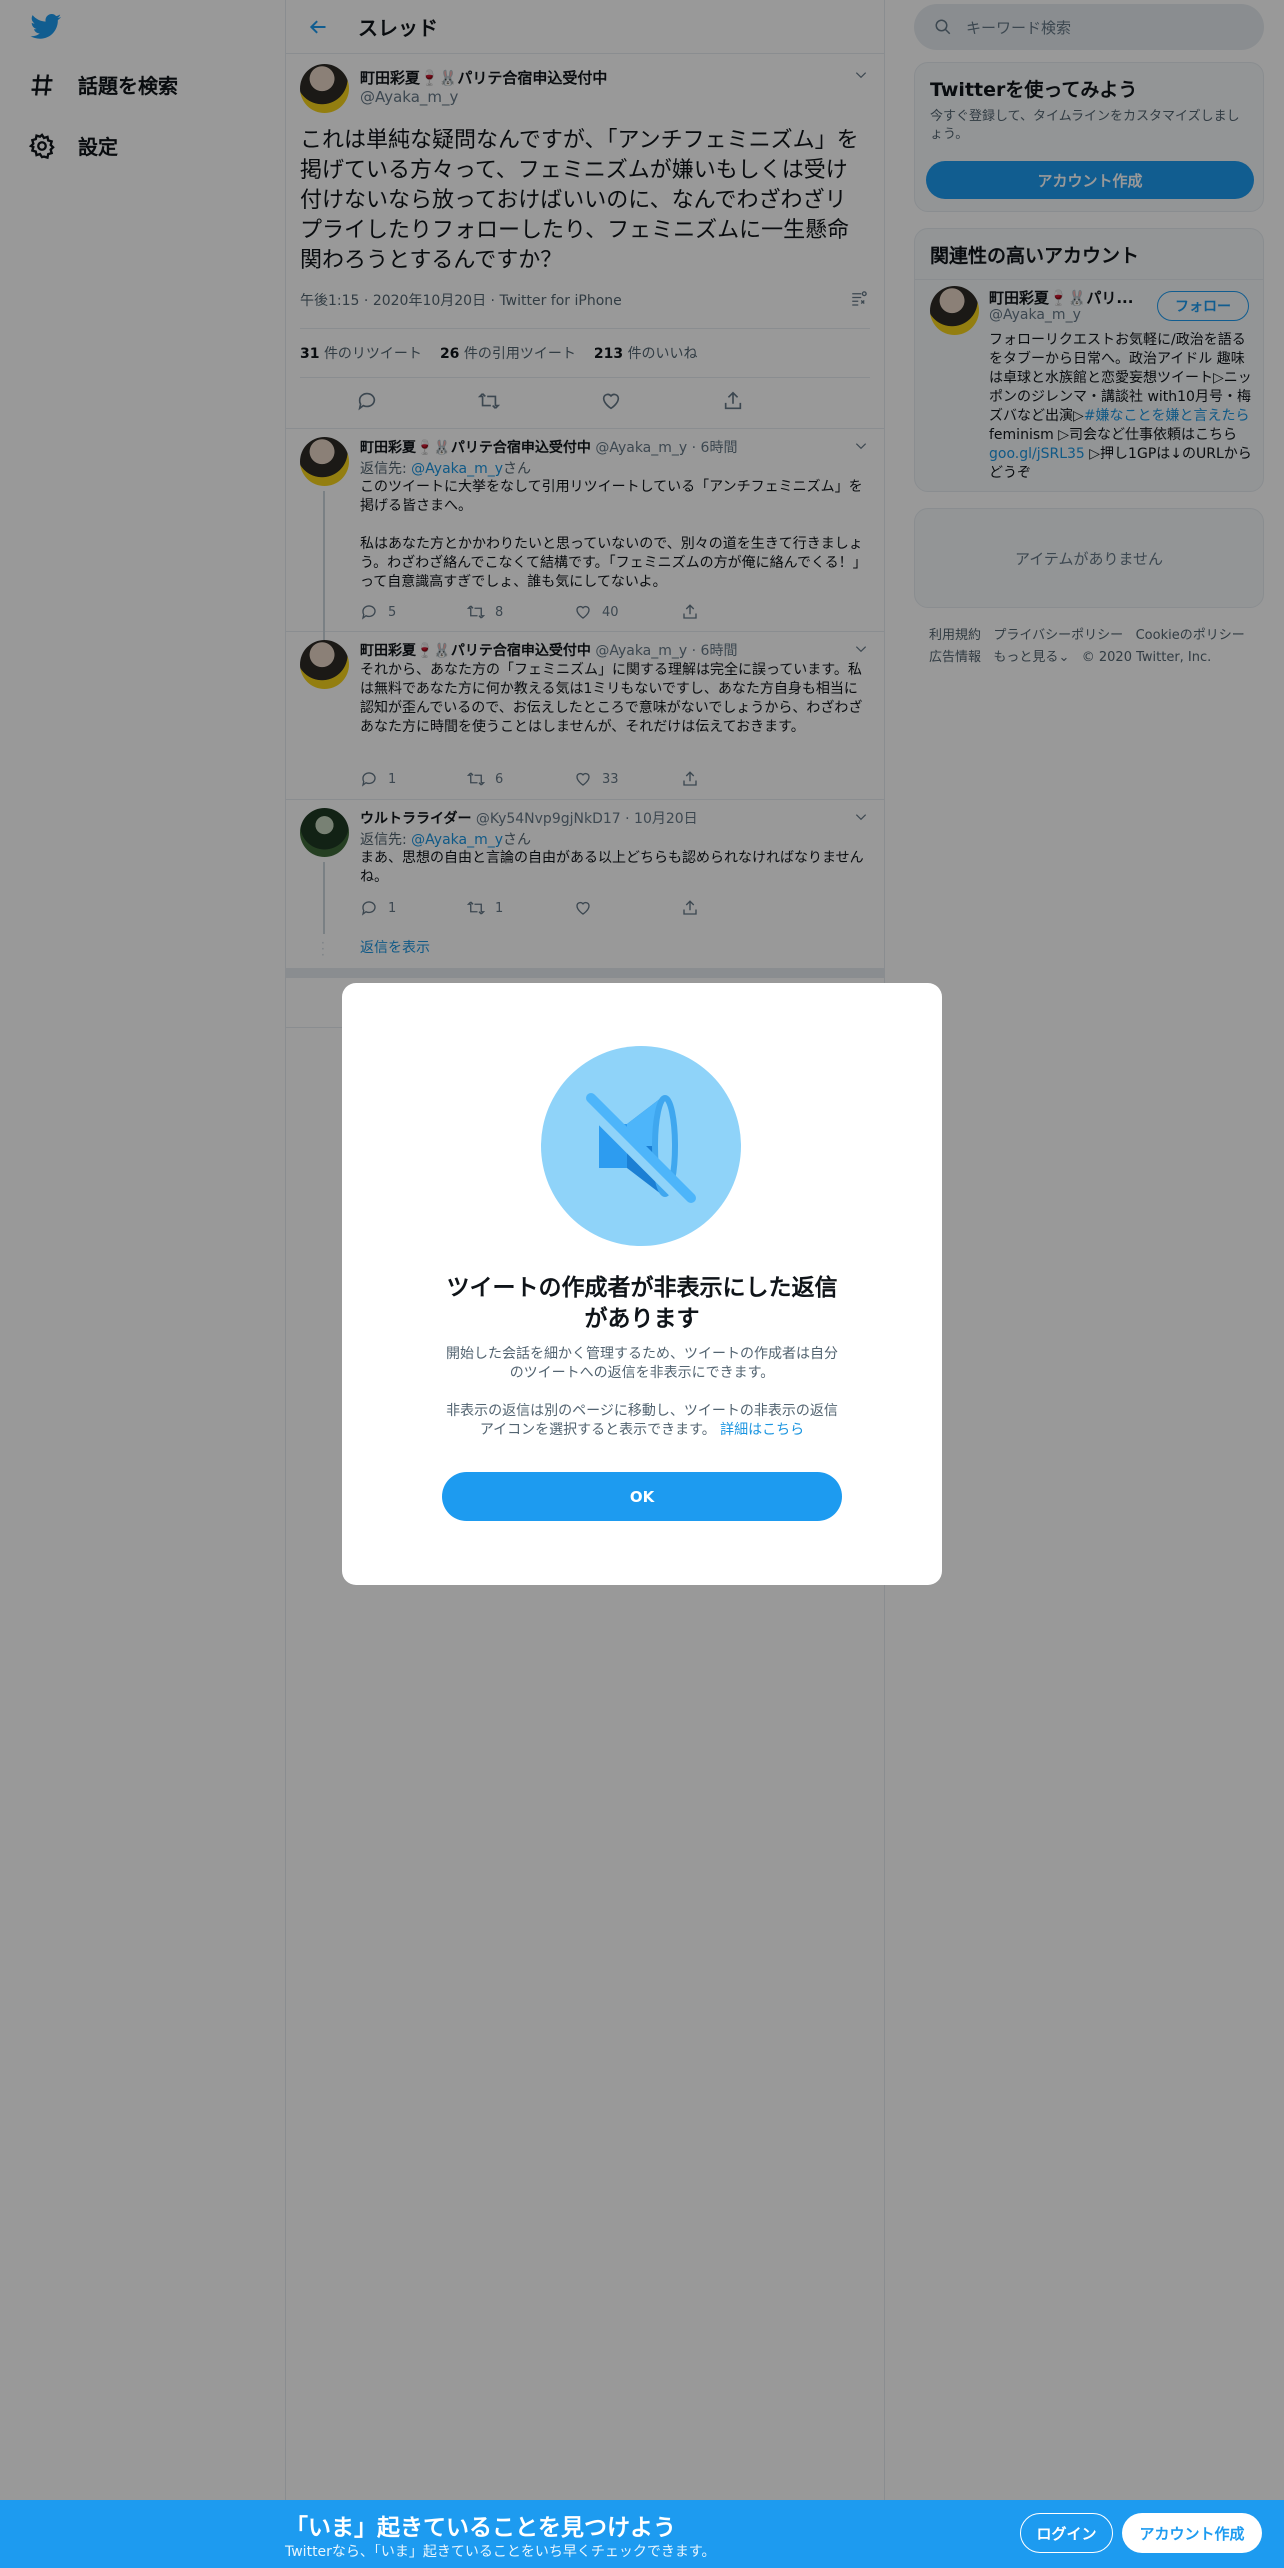 This screenshot has height=2568, width=1284. I want to click on learn-more-link: 詳細はこちら, so click(762, 1430).